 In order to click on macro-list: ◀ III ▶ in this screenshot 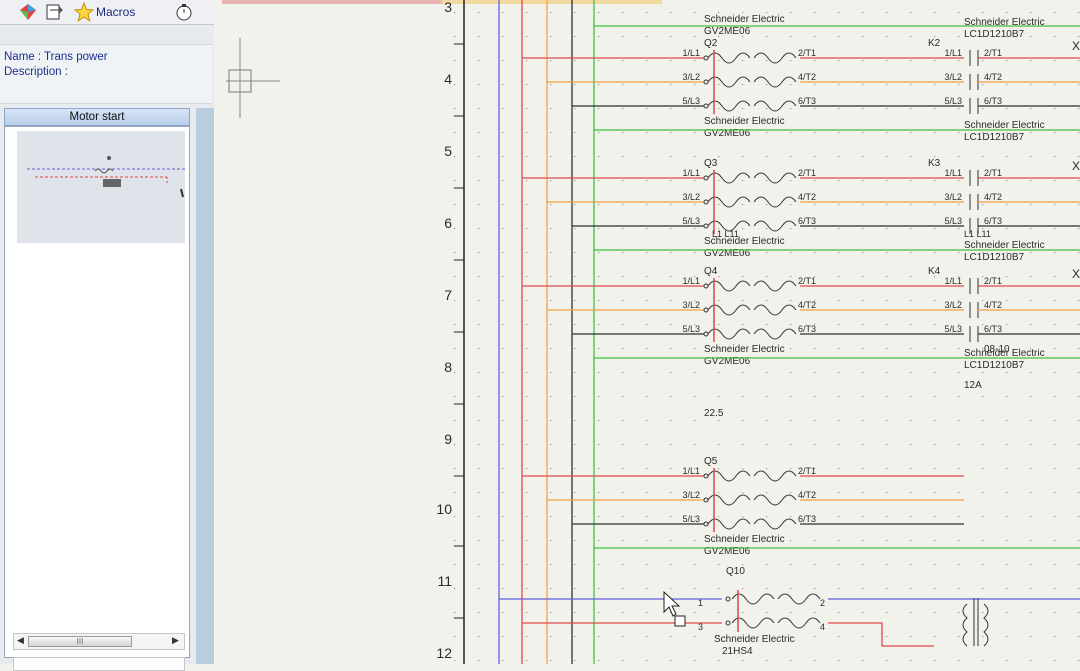, I will do `click(97, 398)`.